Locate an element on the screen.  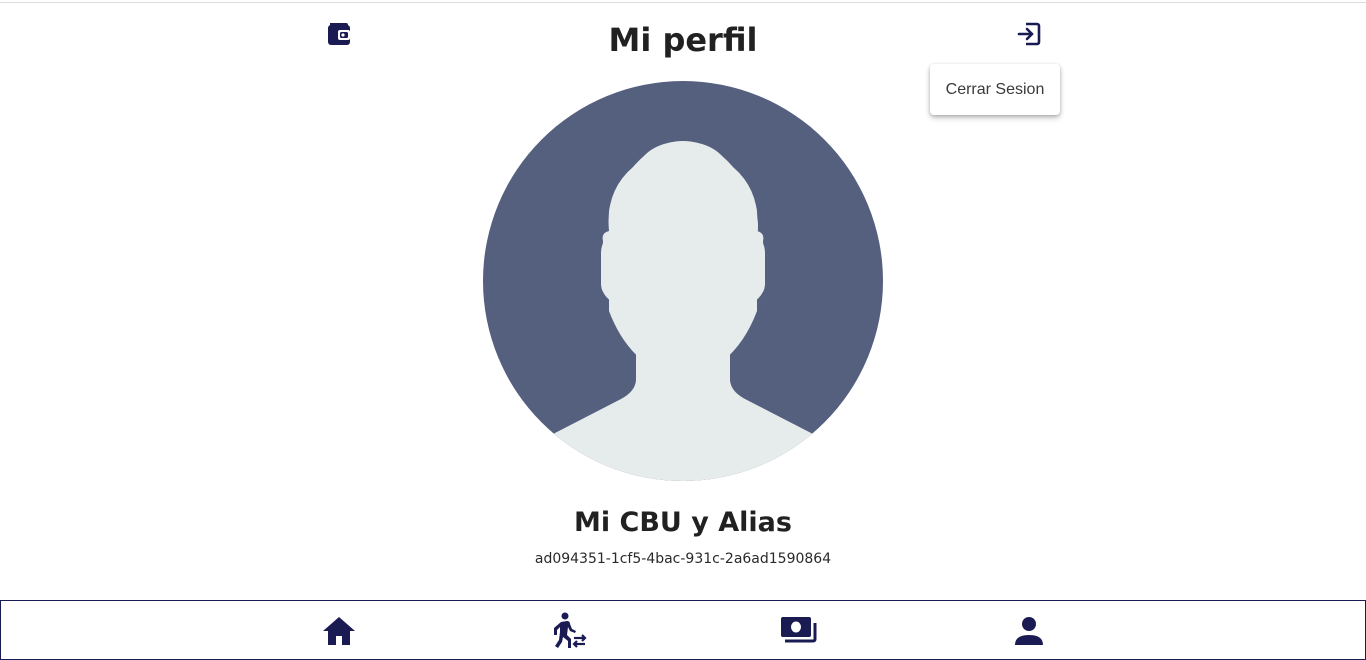
logout-menu: Cerrar Sesion is located at coordinates (995, 89).